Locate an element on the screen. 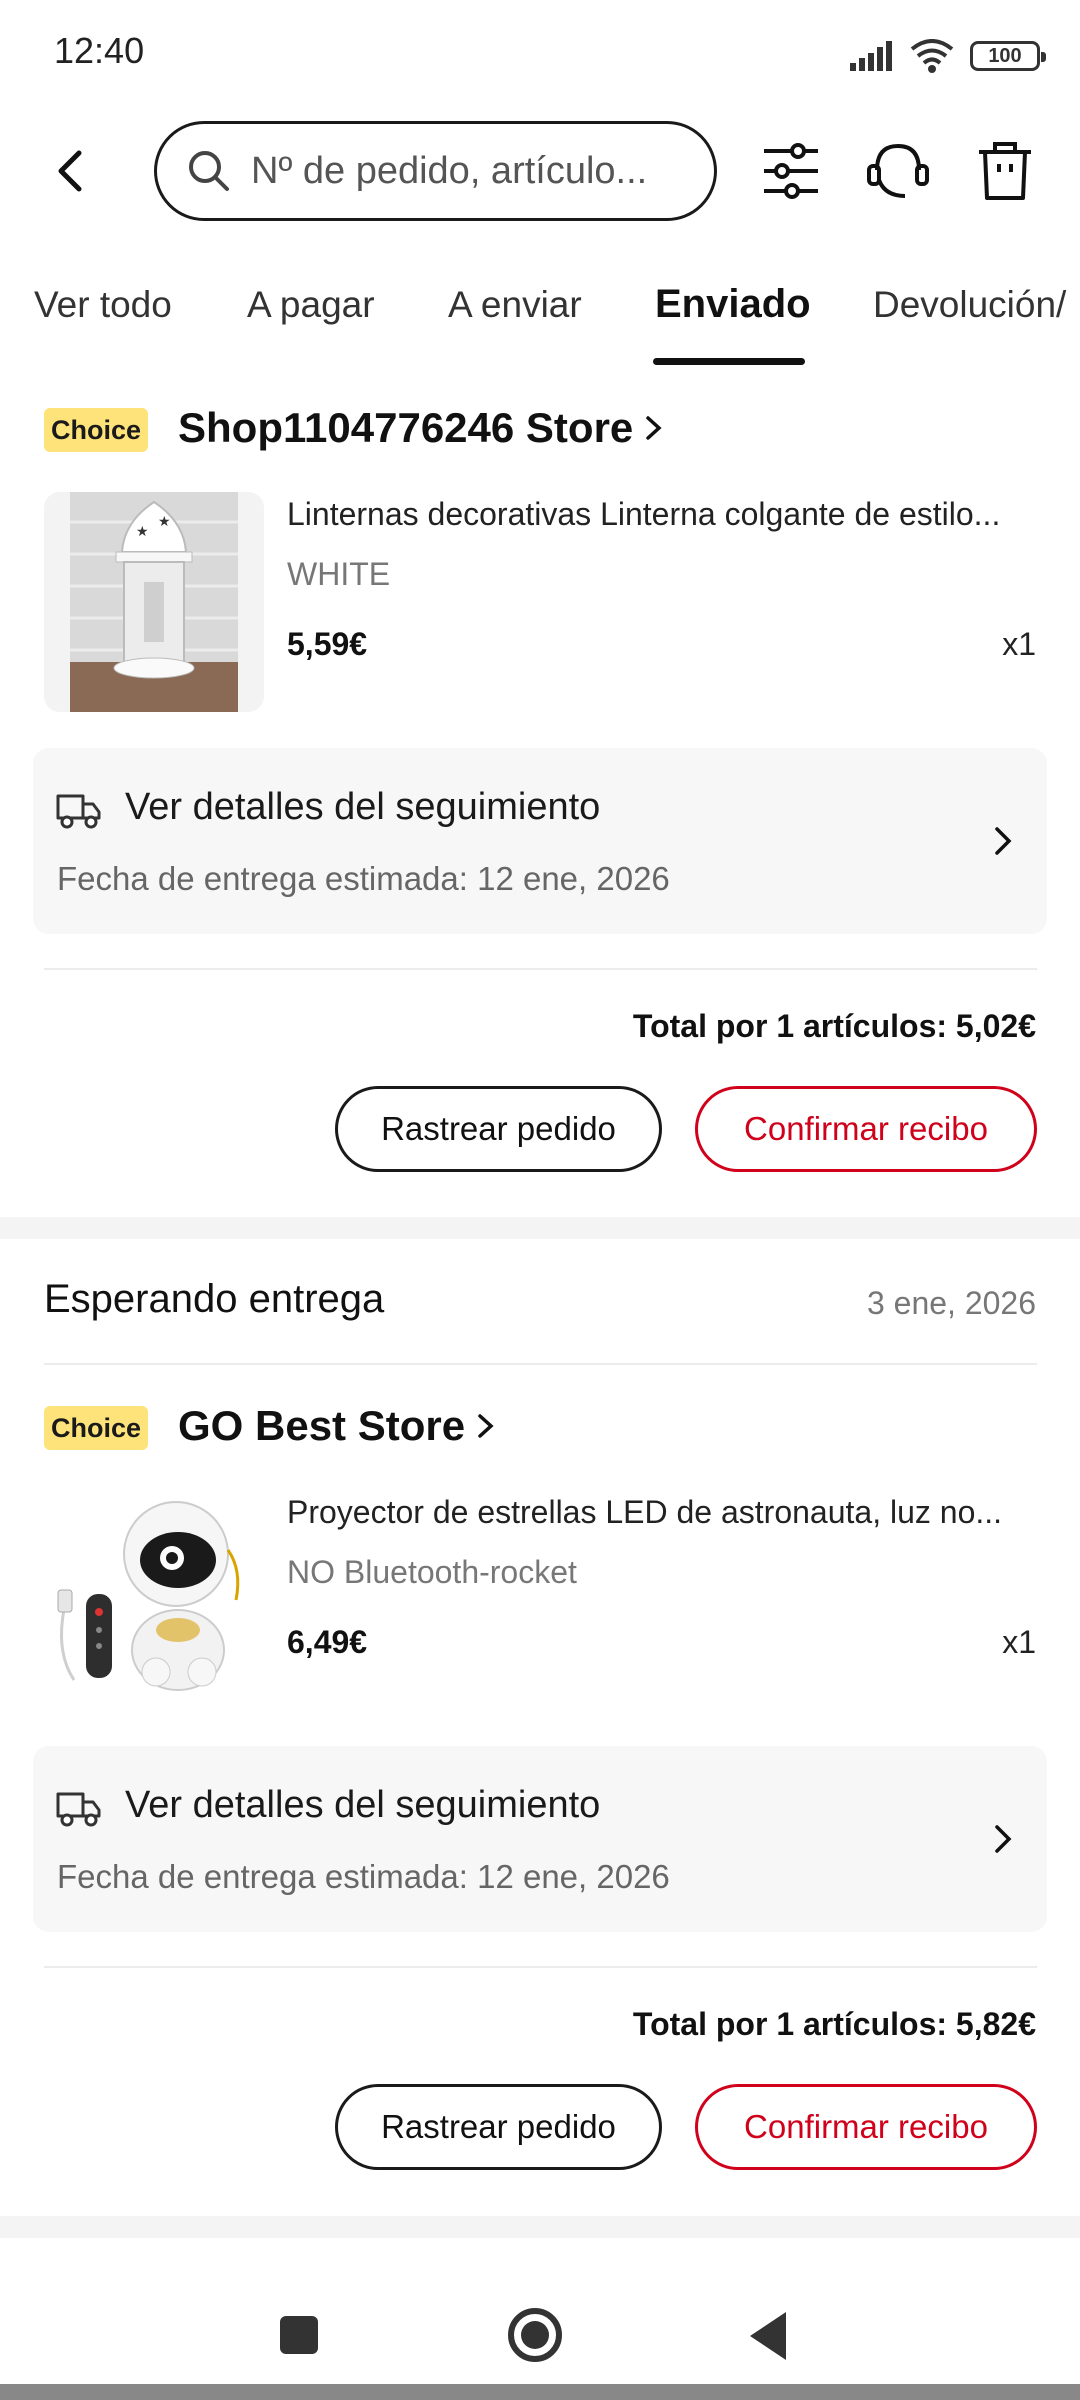  product-variant: NO Bluetooth-rocket is located at coordinates (432, 1572).